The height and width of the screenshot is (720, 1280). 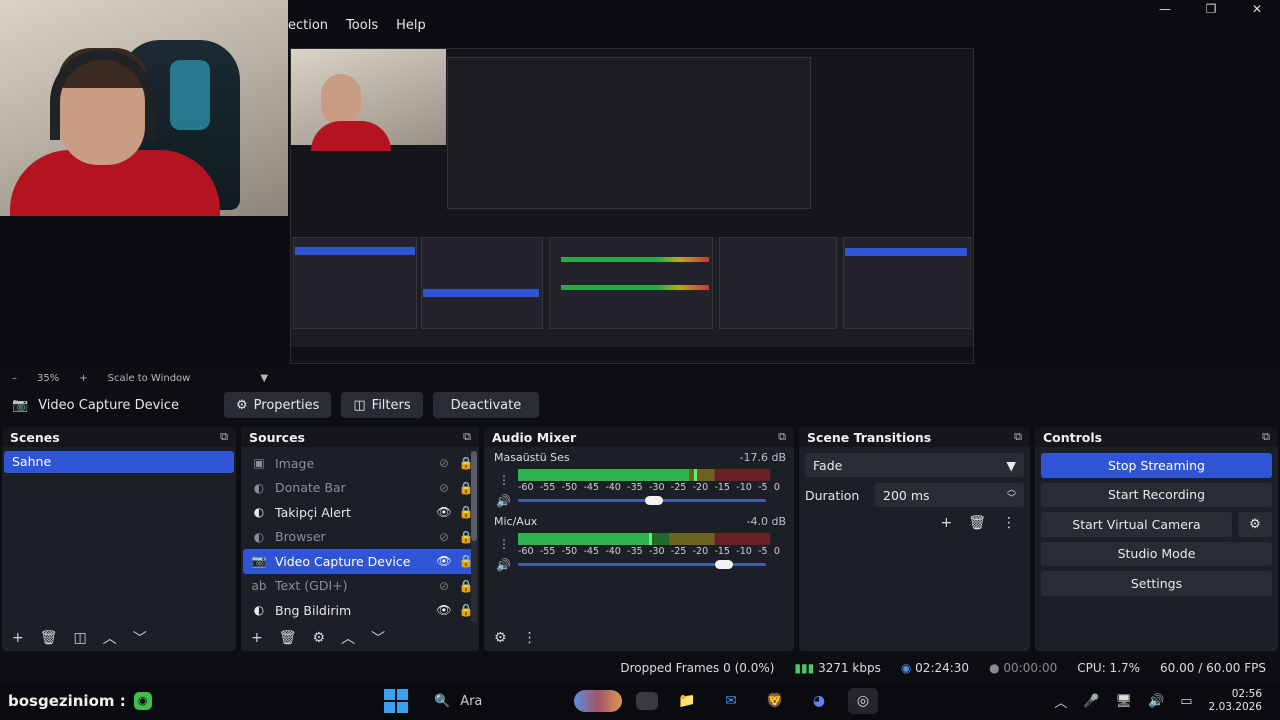 What do you see at coordinates (360, 586) in the screenshot?
I see `source-row: ab Text (GDI+) ⊘ 🔒` at bounding box center [360, 586].